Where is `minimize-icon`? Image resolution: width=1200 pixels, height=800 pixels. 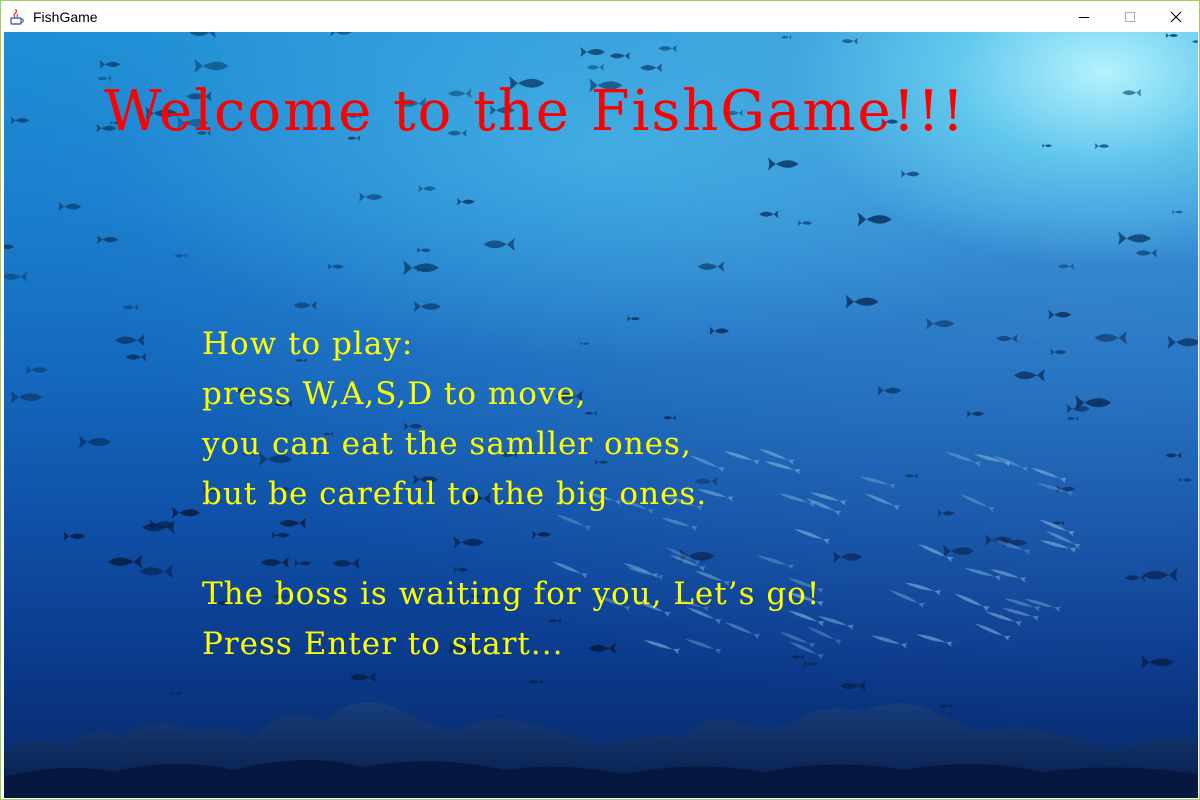 minimize-icon is located at coordinates (1084, 17).